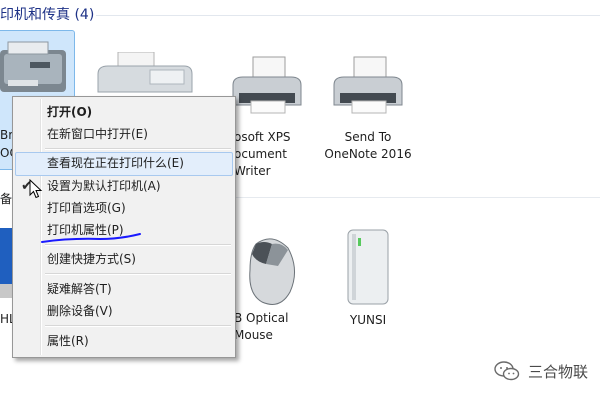 This screenshot has height=400, width=600. I want to click on menu-item-properties: 属性(R), so click(124, 341).